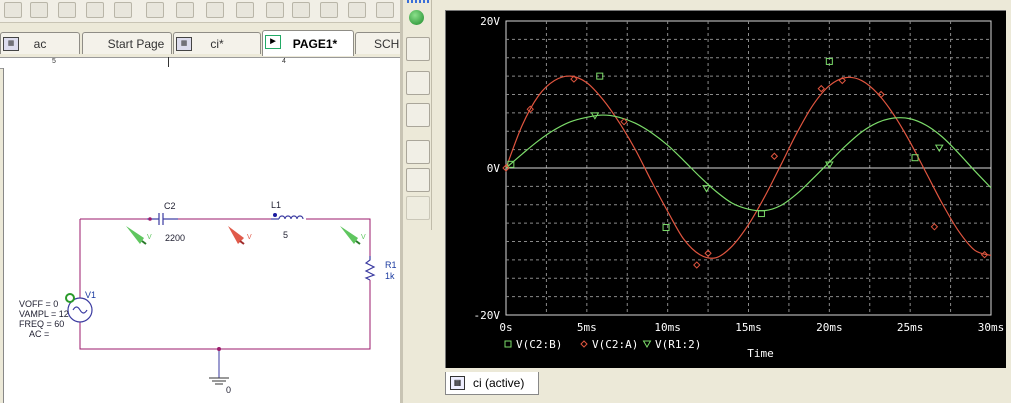  Describe the element at coordinates (418, 208) in the screenshot. I see `settings-icon` at that location.